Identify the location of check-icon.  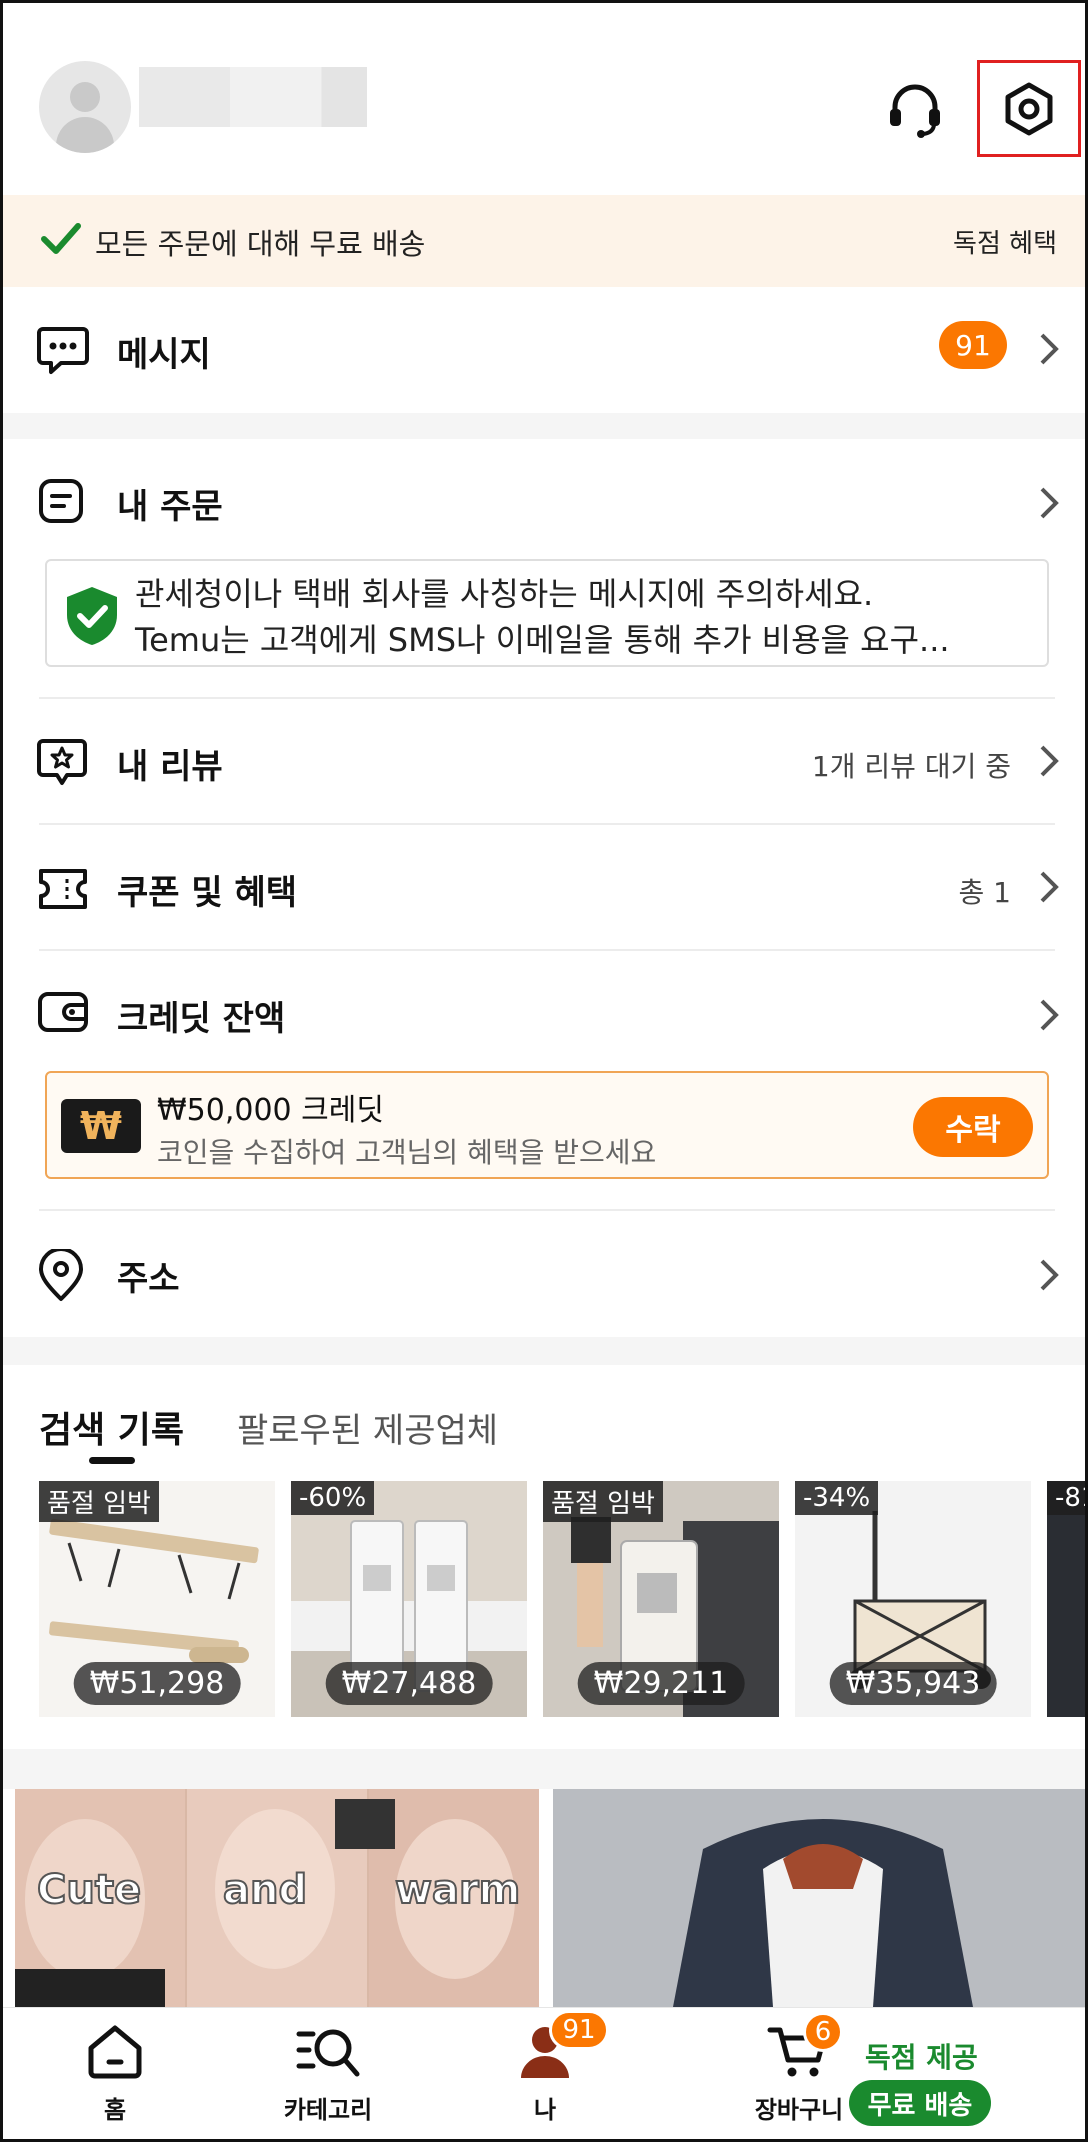
(61, 238).